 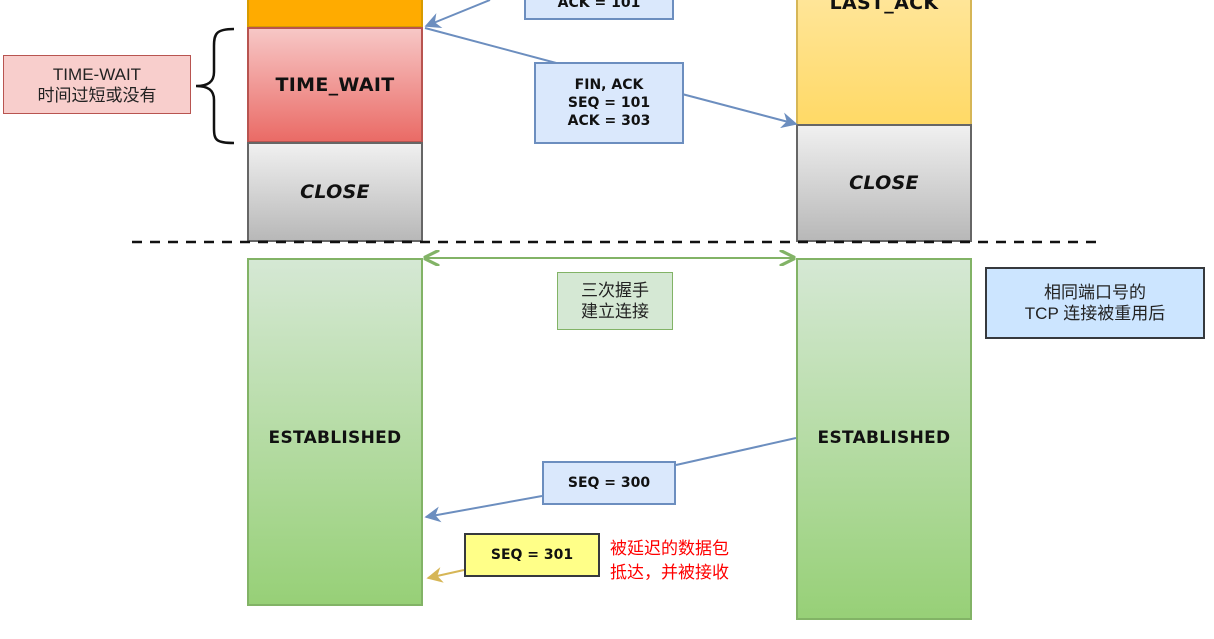 What do you see at coordinates (609, 483) in the screenshot?
I see `message-seq-300: SEQ = 300` at bounding box center [609, 483].